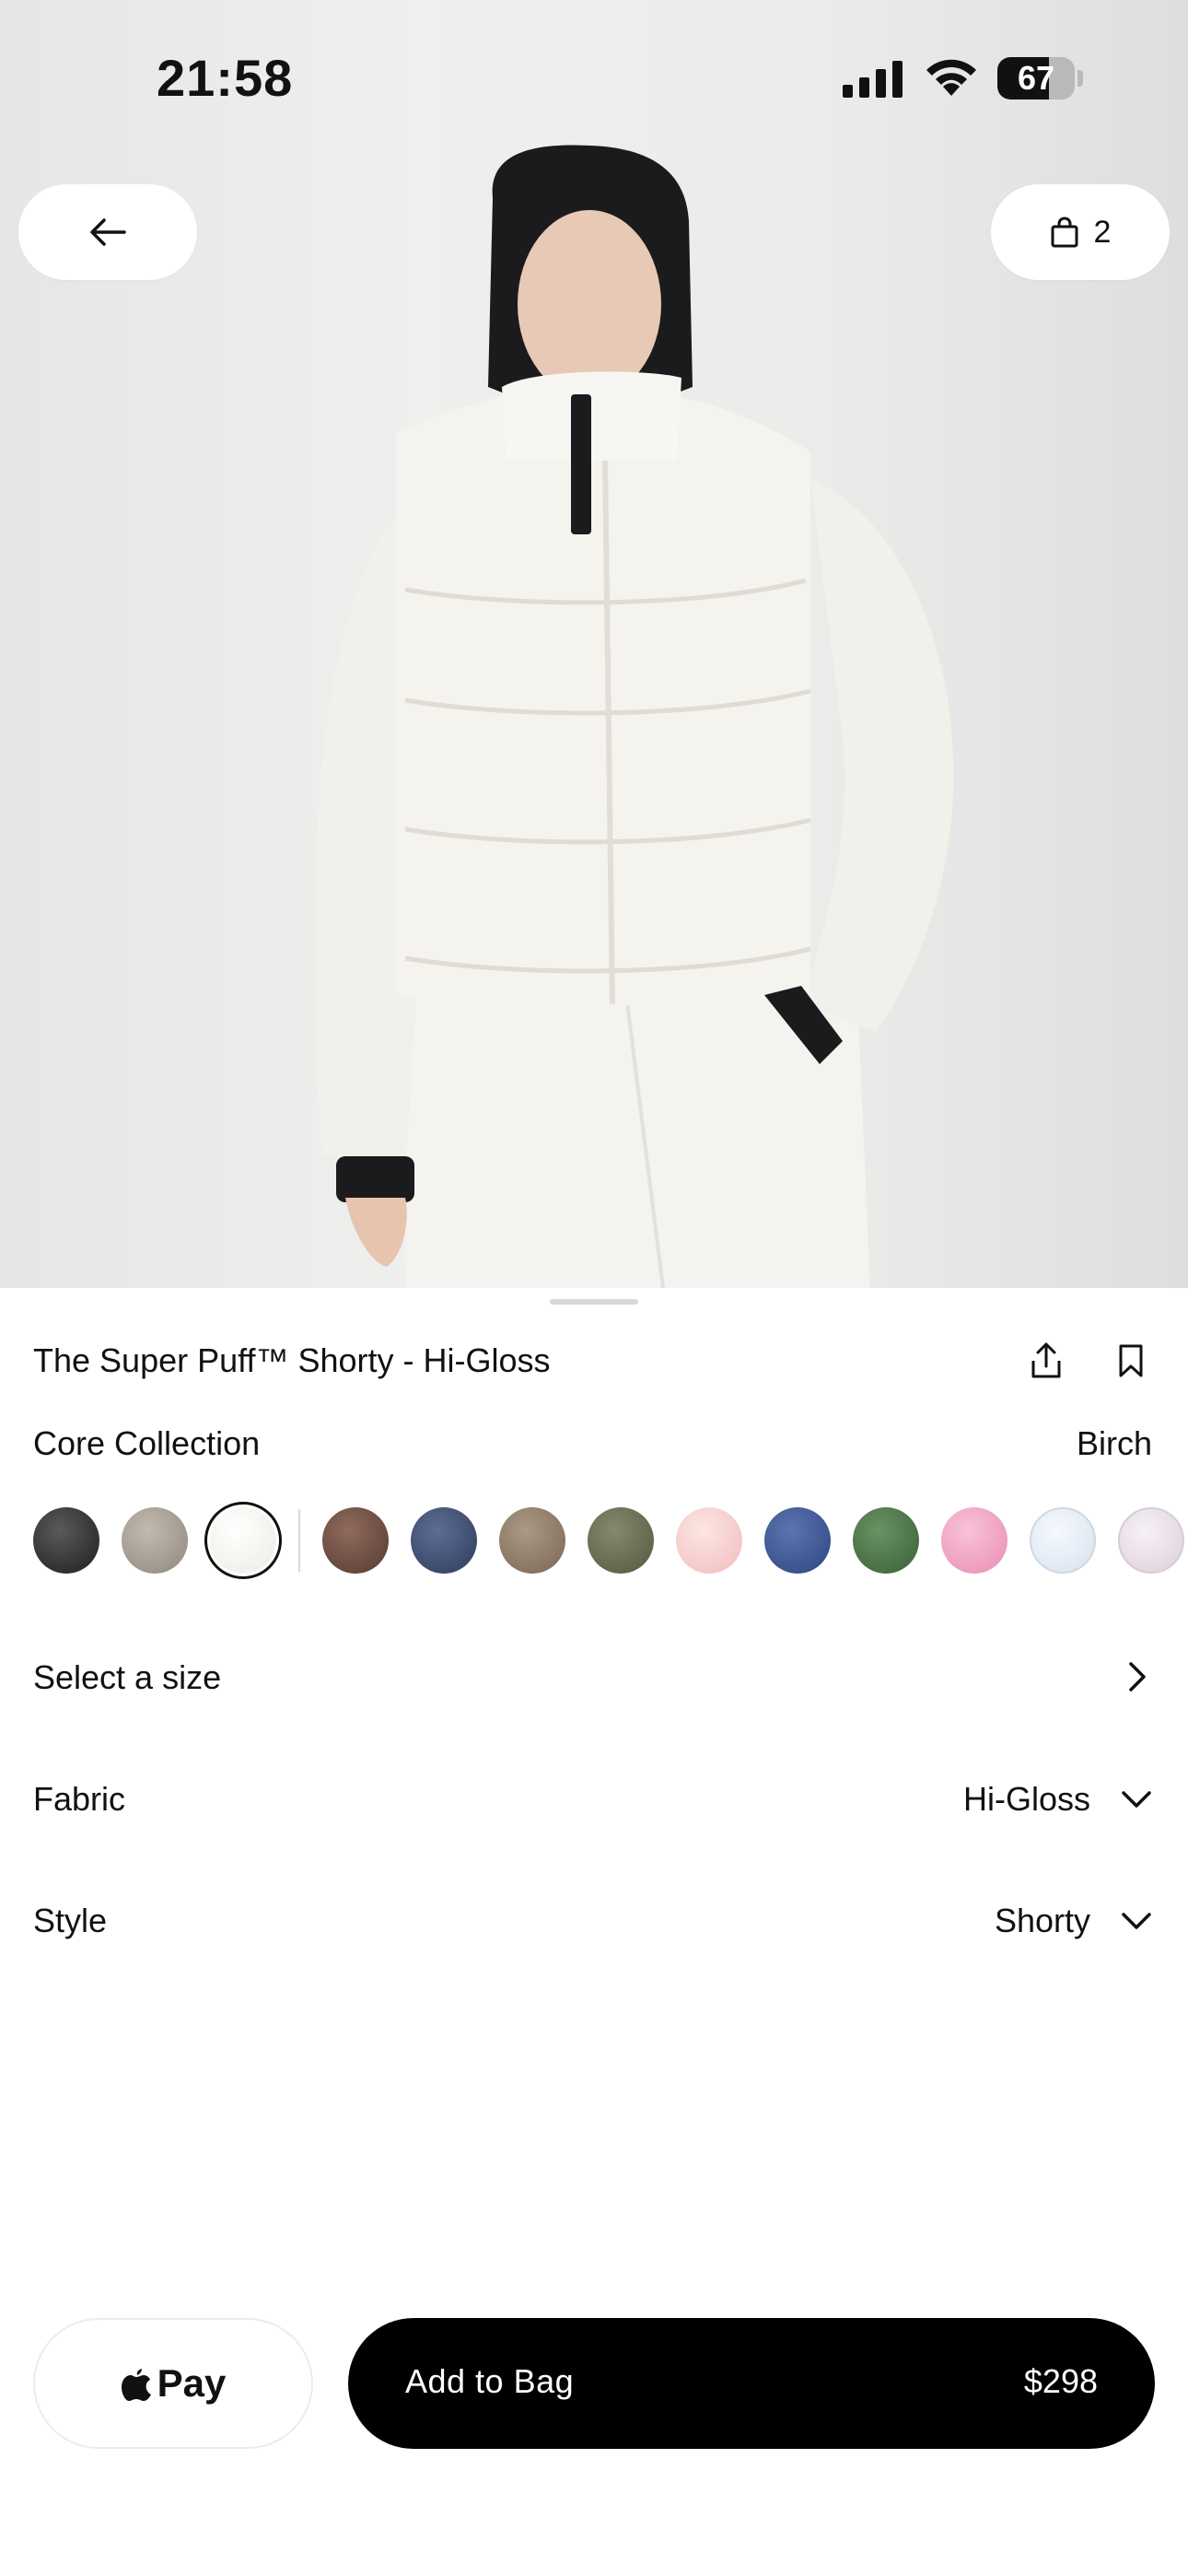 This screenshot has width=1188, height=2576. Describe the element at coordinates (594, 1798) in the screenshot. I see `fabric-selector-row: Fabric Hi-Gloss` at that location.